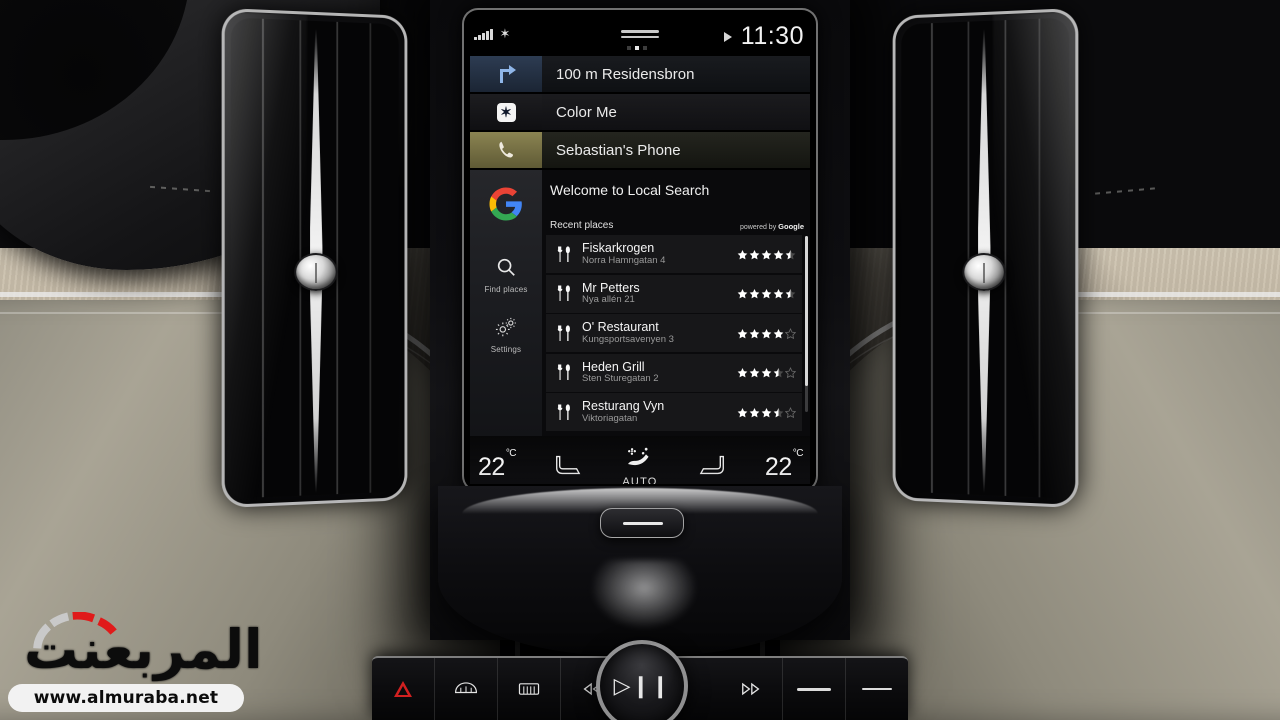 Image resolution: width=1280 pixels, height=720 pixels. What do you see at coordinates (712, 464) in the screenshot?
I see `seat-heater-icon` at bounding box center [712, 464].